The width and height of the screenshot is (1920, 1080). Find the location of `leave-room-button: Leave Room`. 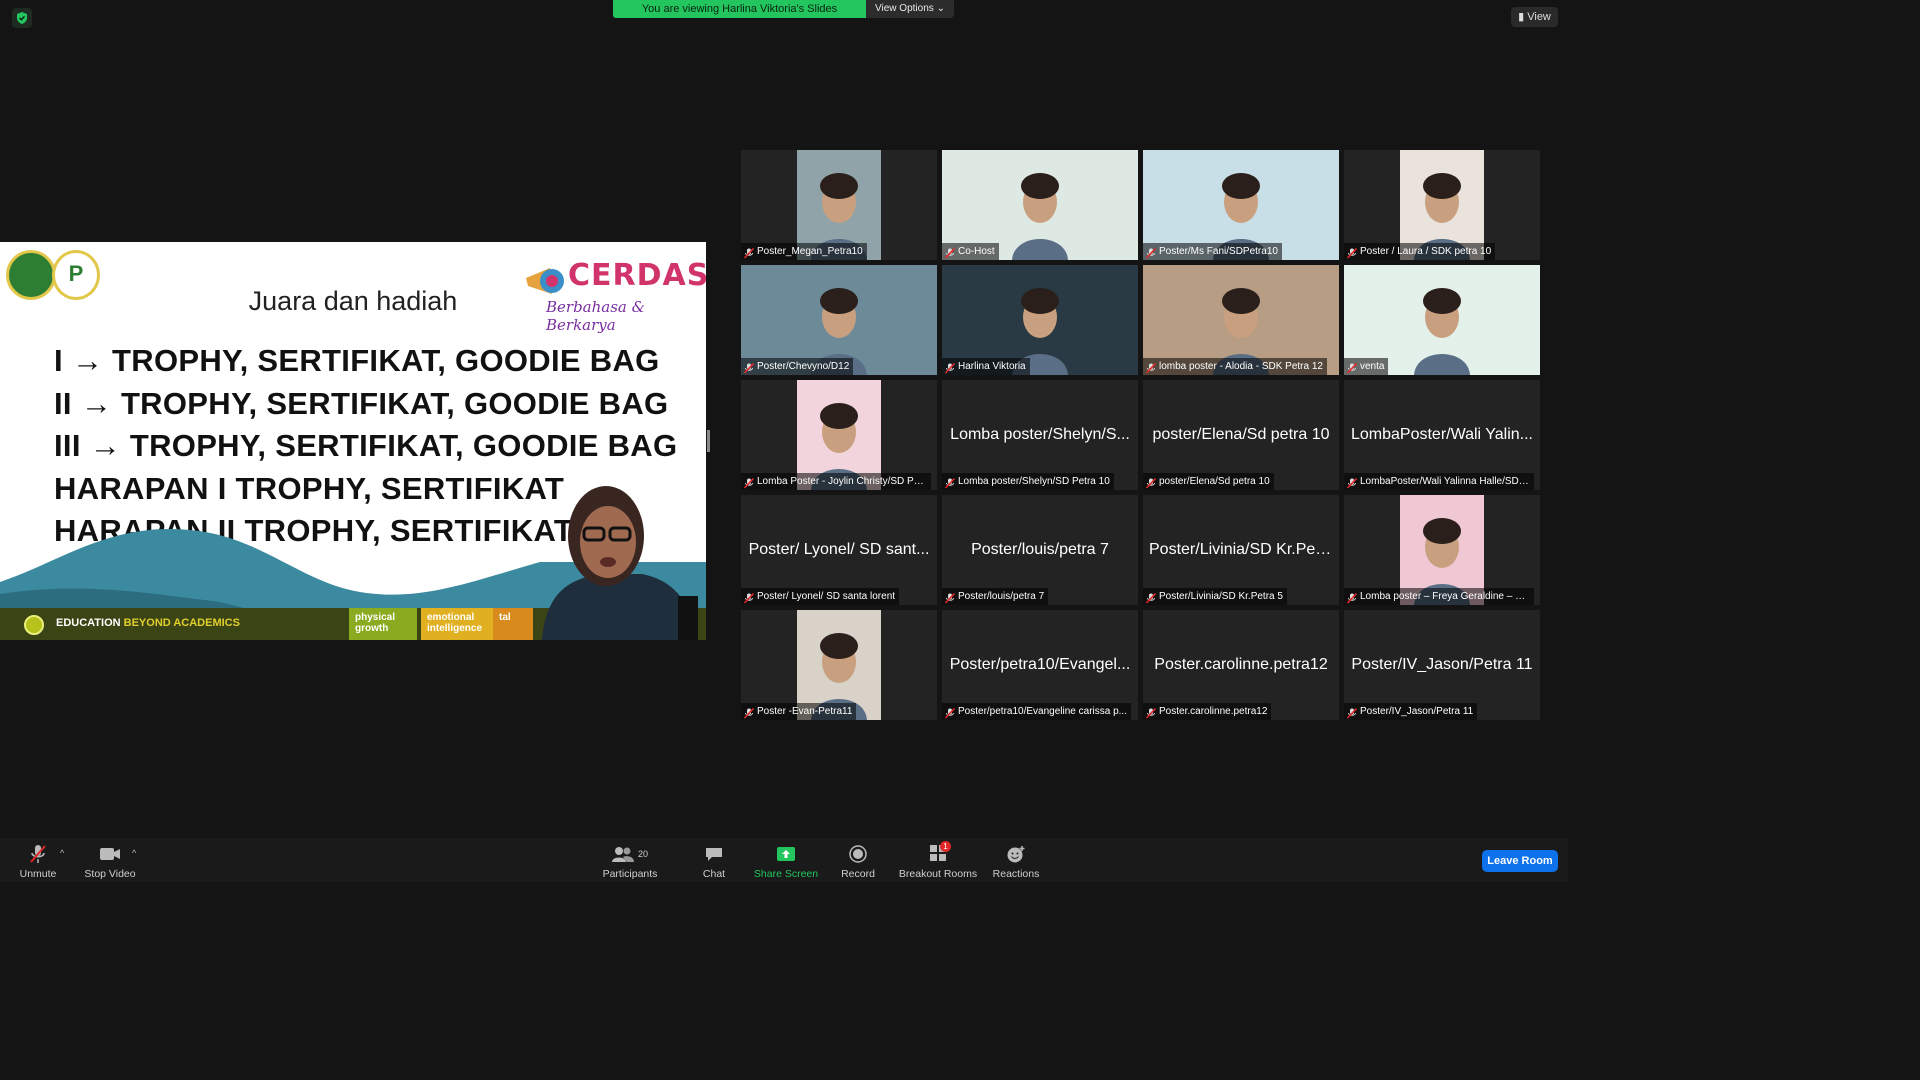

leave-room-button: Leave Room is located at coordinates (1520, 861).